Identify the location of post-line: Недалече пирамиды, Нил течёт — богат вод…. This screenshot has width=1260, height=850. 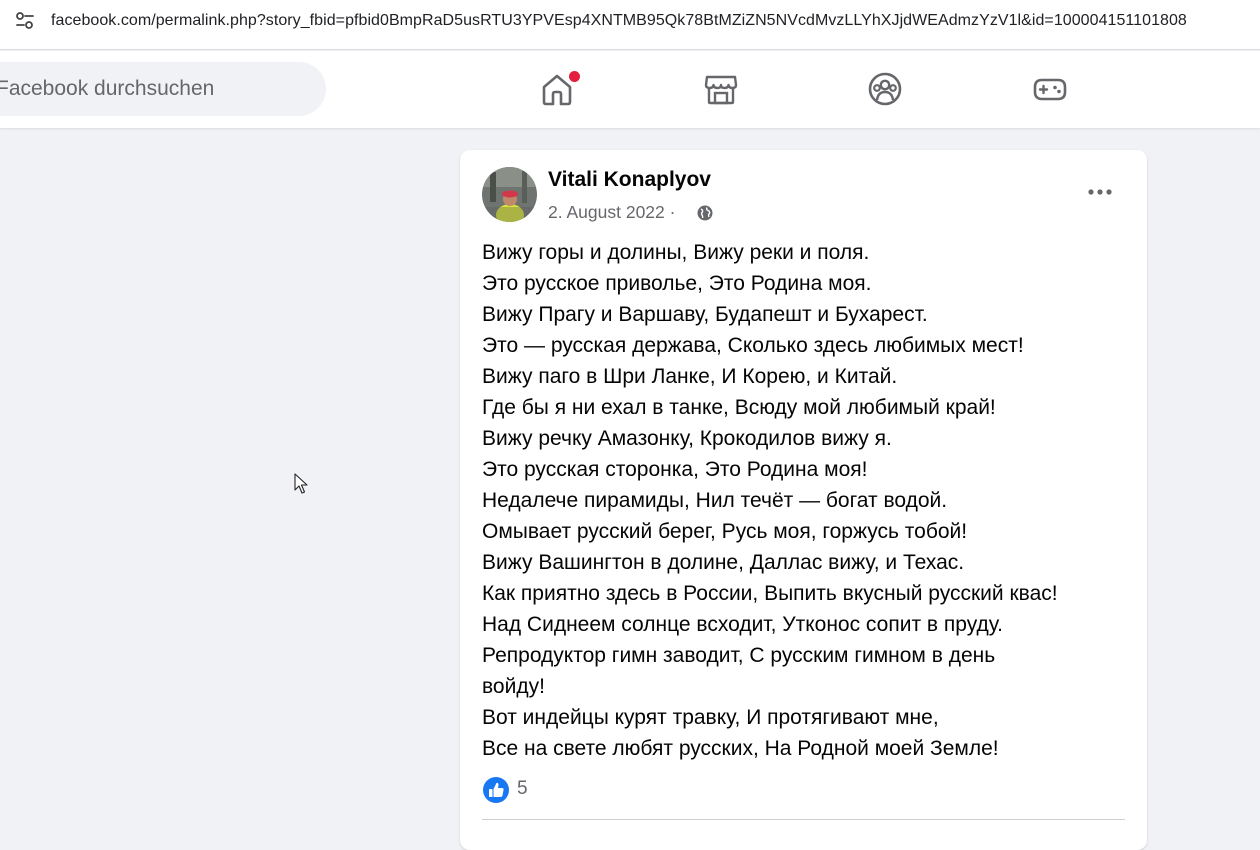
(715, 500).